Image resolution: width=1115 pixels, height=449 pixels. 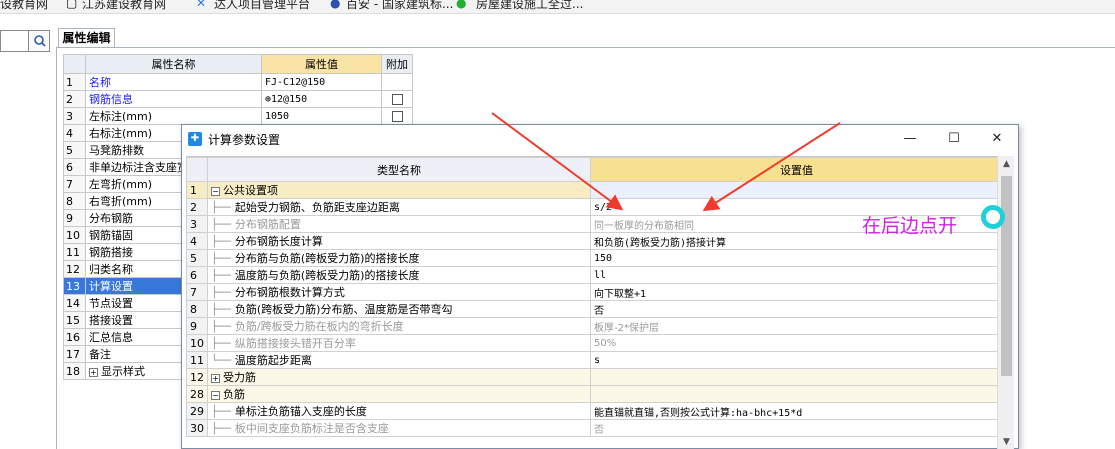 I want to click on search-button, so click(x=39, y=41).